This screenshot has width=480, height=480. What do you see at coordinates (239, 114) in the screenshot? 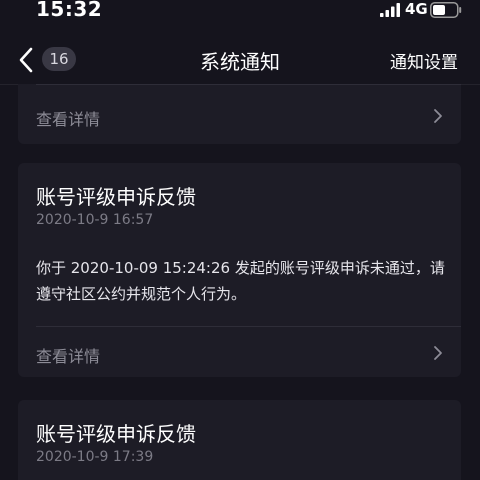
I see `notification-card: 查看详情` at bounding box center [239, 114].